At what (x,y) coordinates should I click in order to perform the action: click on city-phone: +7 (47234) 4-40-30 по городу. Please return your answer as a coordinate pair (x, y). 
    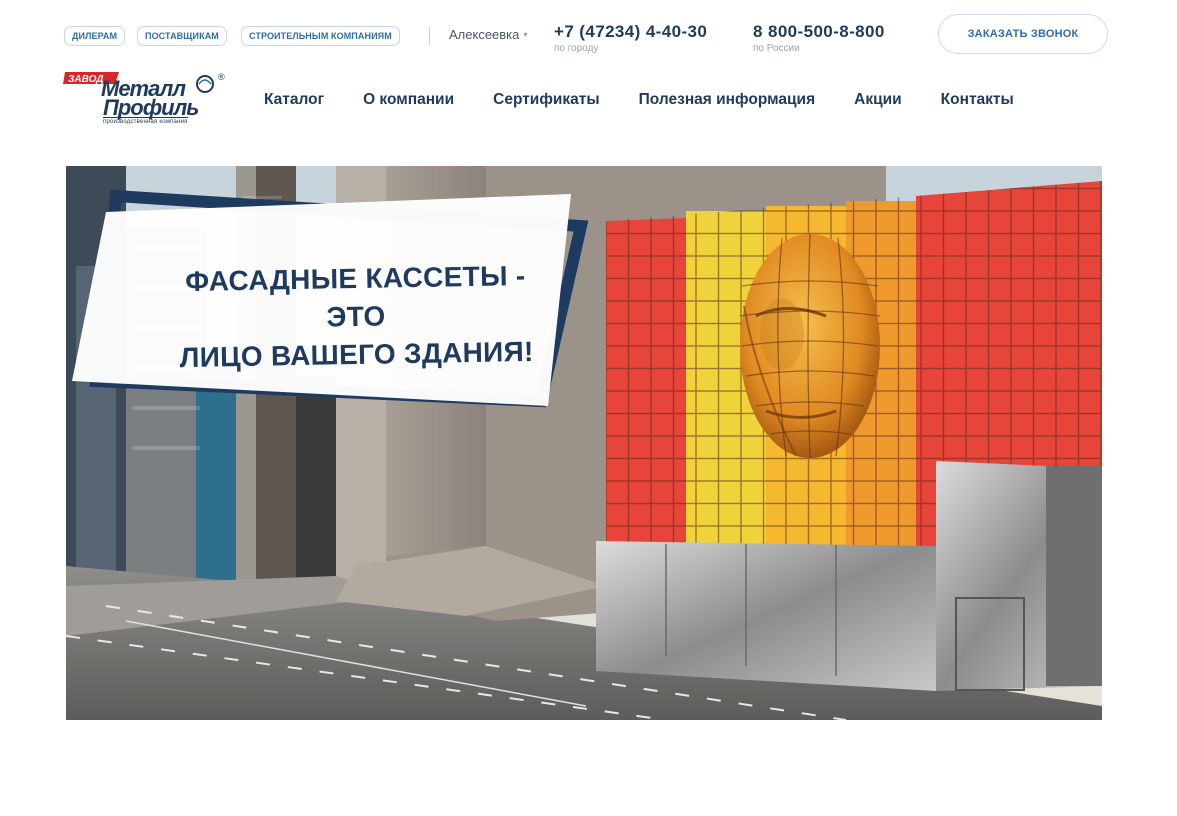
    Looking at the image, I should click on (630, 38).